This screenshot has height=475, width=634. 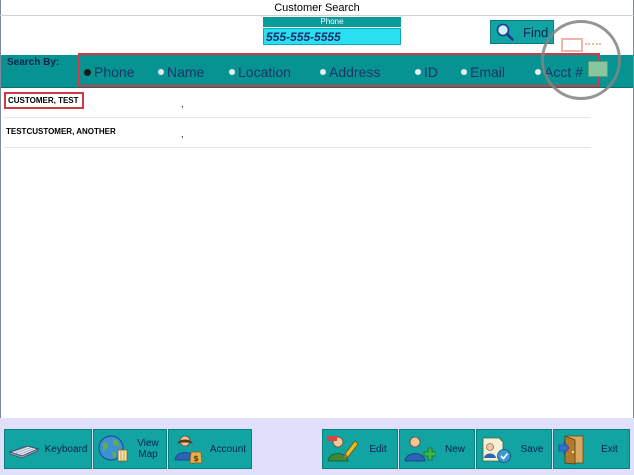 I want to click on title-divider, so click(x=317, y=15).